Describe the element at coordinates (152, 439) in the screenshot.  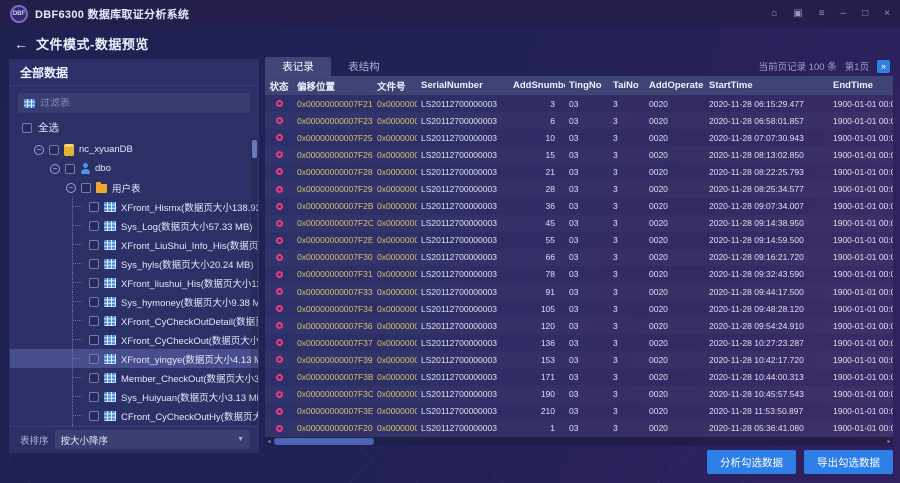
I see `sort-select: 按大小降序 ▼` at that location.